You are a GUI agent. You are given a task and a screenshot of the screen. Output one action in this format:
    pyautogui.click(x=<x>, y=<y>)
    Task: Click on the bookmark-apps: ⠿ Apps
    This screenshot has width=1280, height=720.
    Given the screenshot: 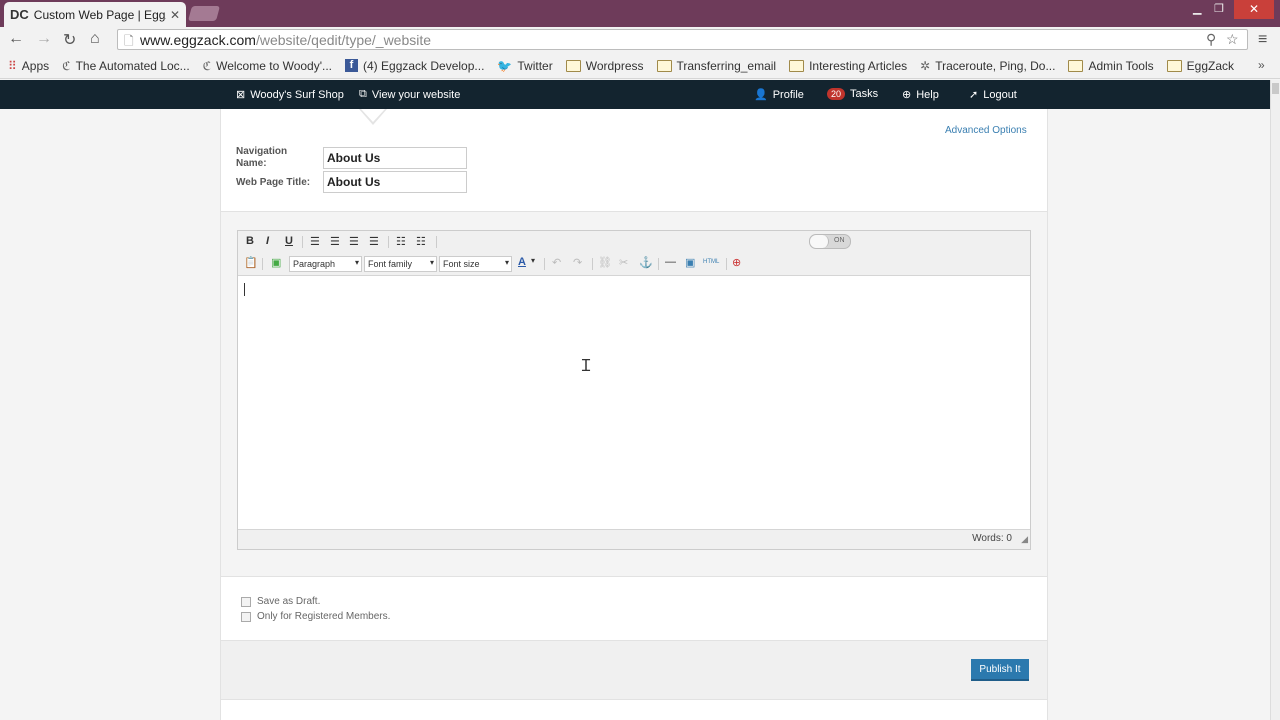 What is the action you would take?
    pyautogui.click(x=28, y=66)
    